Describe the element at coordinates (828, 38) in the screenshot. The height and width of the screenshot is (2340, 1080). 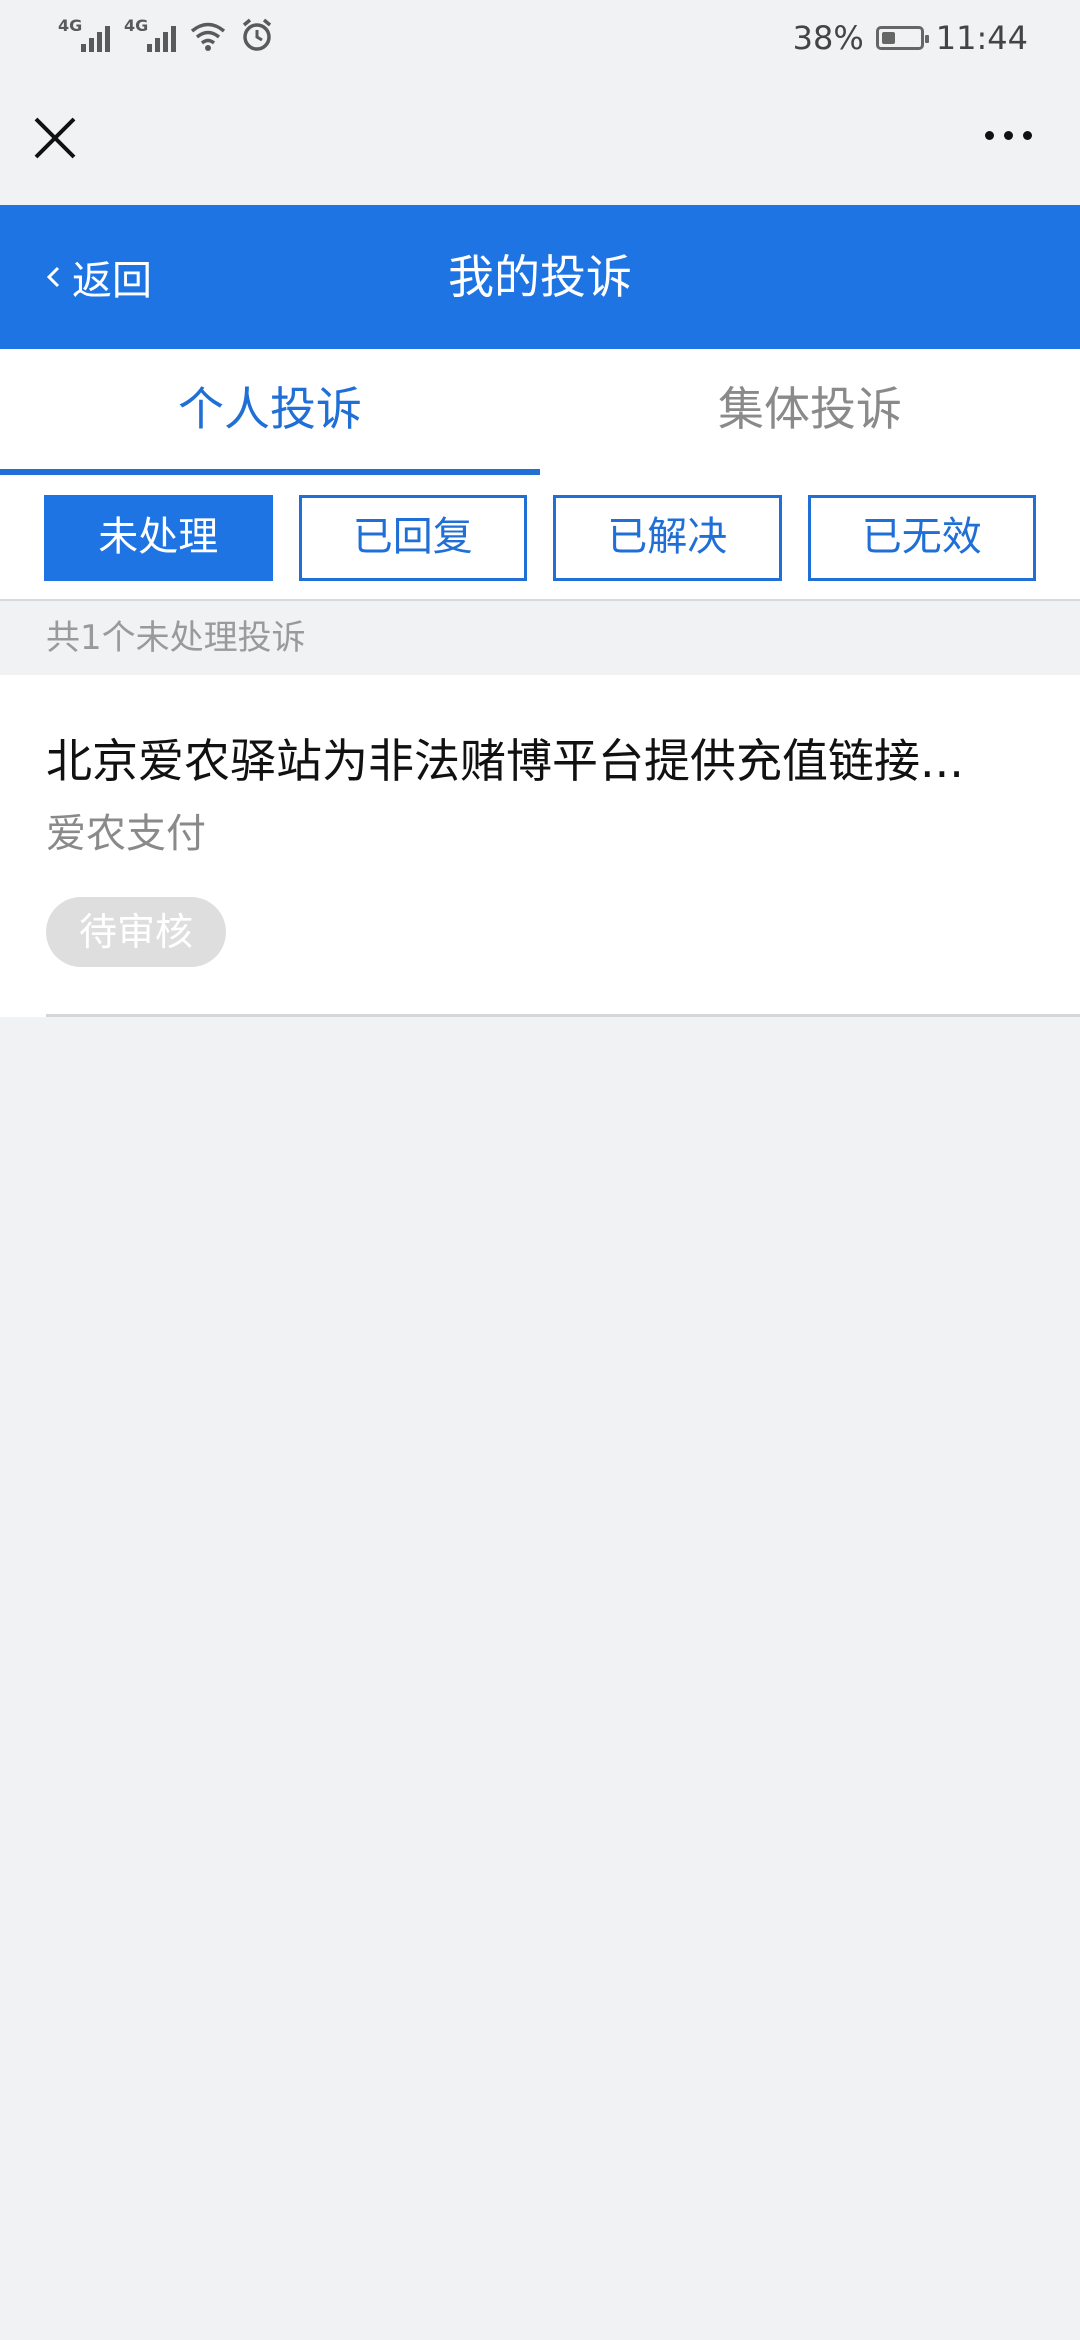
I see `battery-percent: 38%` at that location.